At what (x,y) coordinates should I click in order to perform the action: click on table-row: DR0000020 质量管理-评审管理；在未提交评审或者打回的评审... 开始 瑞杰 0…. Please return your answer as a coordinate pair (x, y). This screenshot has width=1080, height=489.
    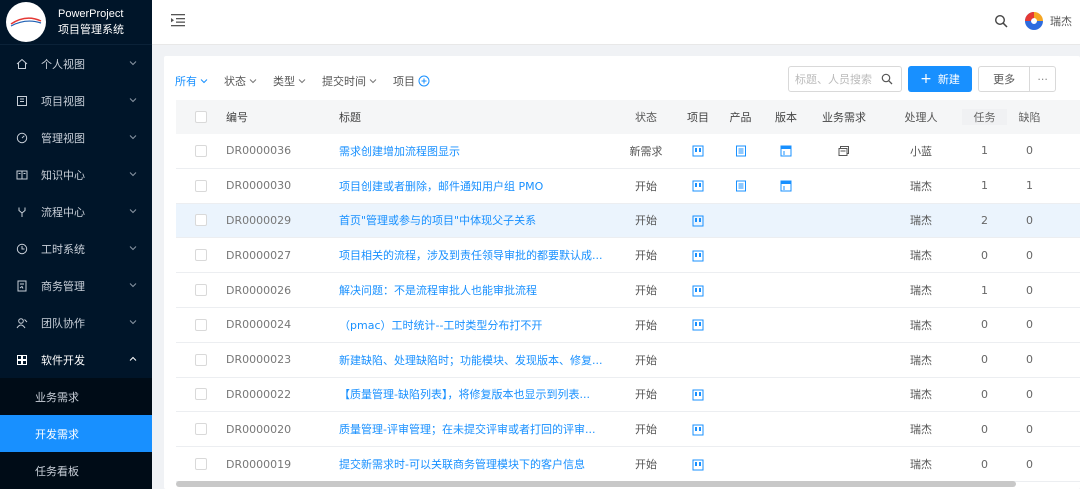
    Looking at the image, I should click on (628, 430).